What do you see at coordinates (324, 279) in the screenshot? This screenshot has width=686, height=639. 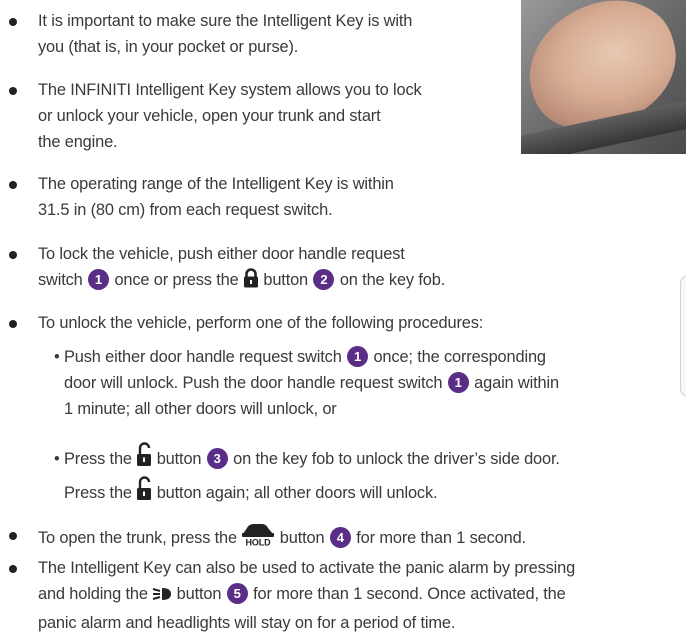 I see `callout-badge-2: 2` at bounding box center [324, 279].